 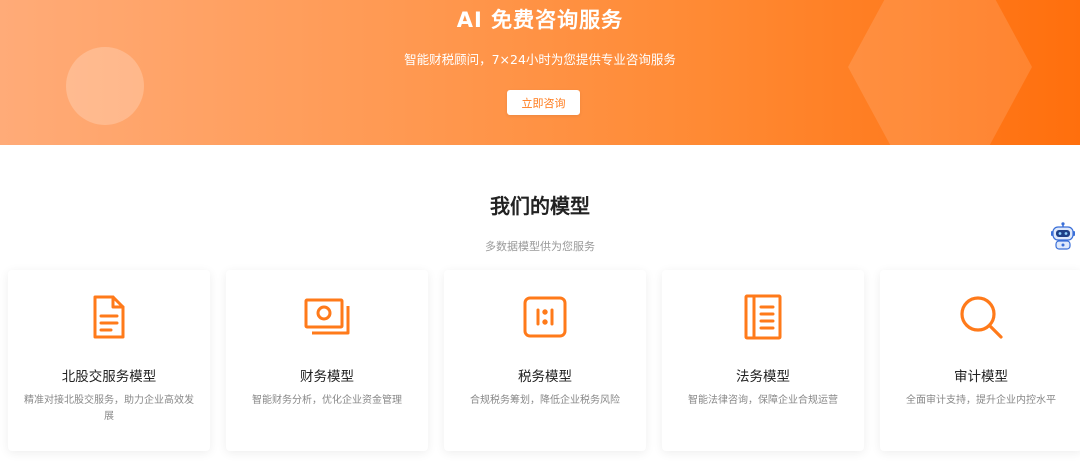 I want to click on card-title: 税务模型, so click(x=545, y=377).